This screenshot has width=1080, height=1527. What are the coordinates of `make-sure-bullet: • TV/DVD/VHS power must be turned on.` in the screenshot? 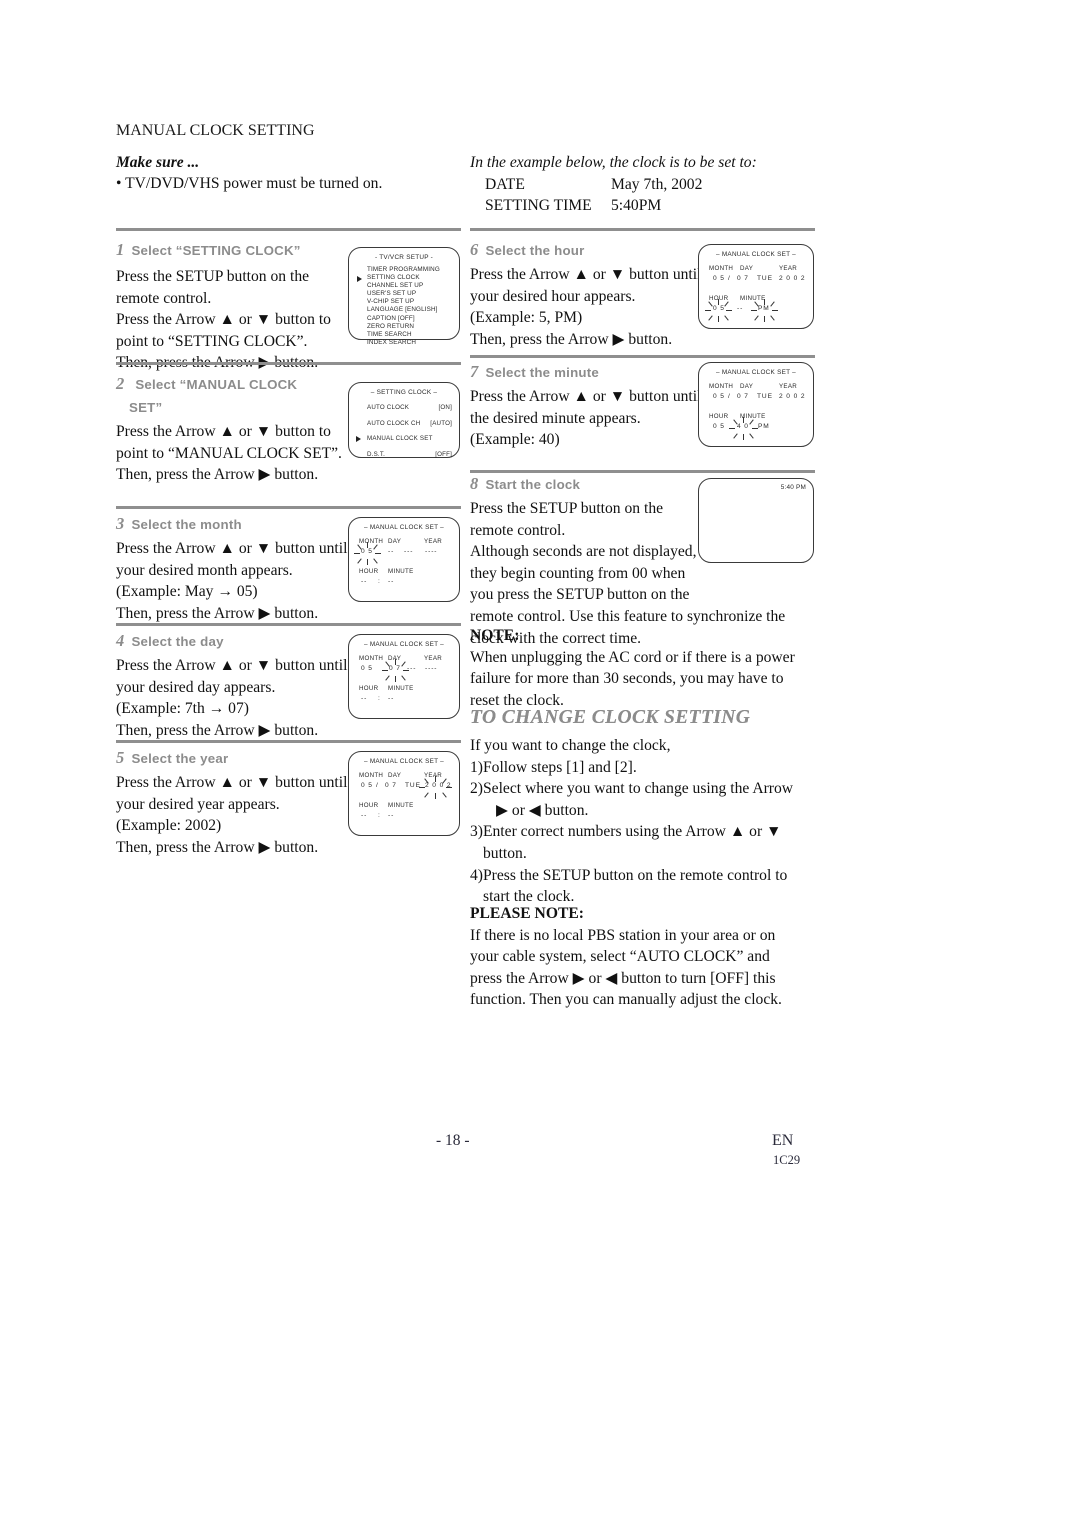 It's located at (249, 183).